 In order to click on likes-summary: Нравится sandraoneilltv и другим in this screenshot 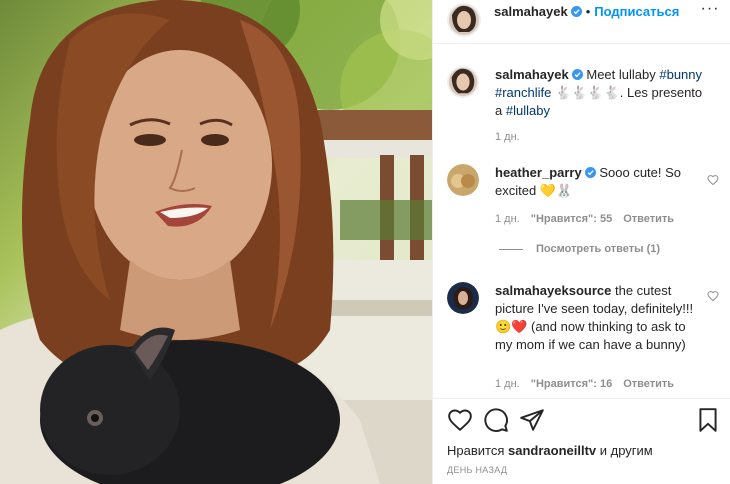, I will do `click(550, 450)`.